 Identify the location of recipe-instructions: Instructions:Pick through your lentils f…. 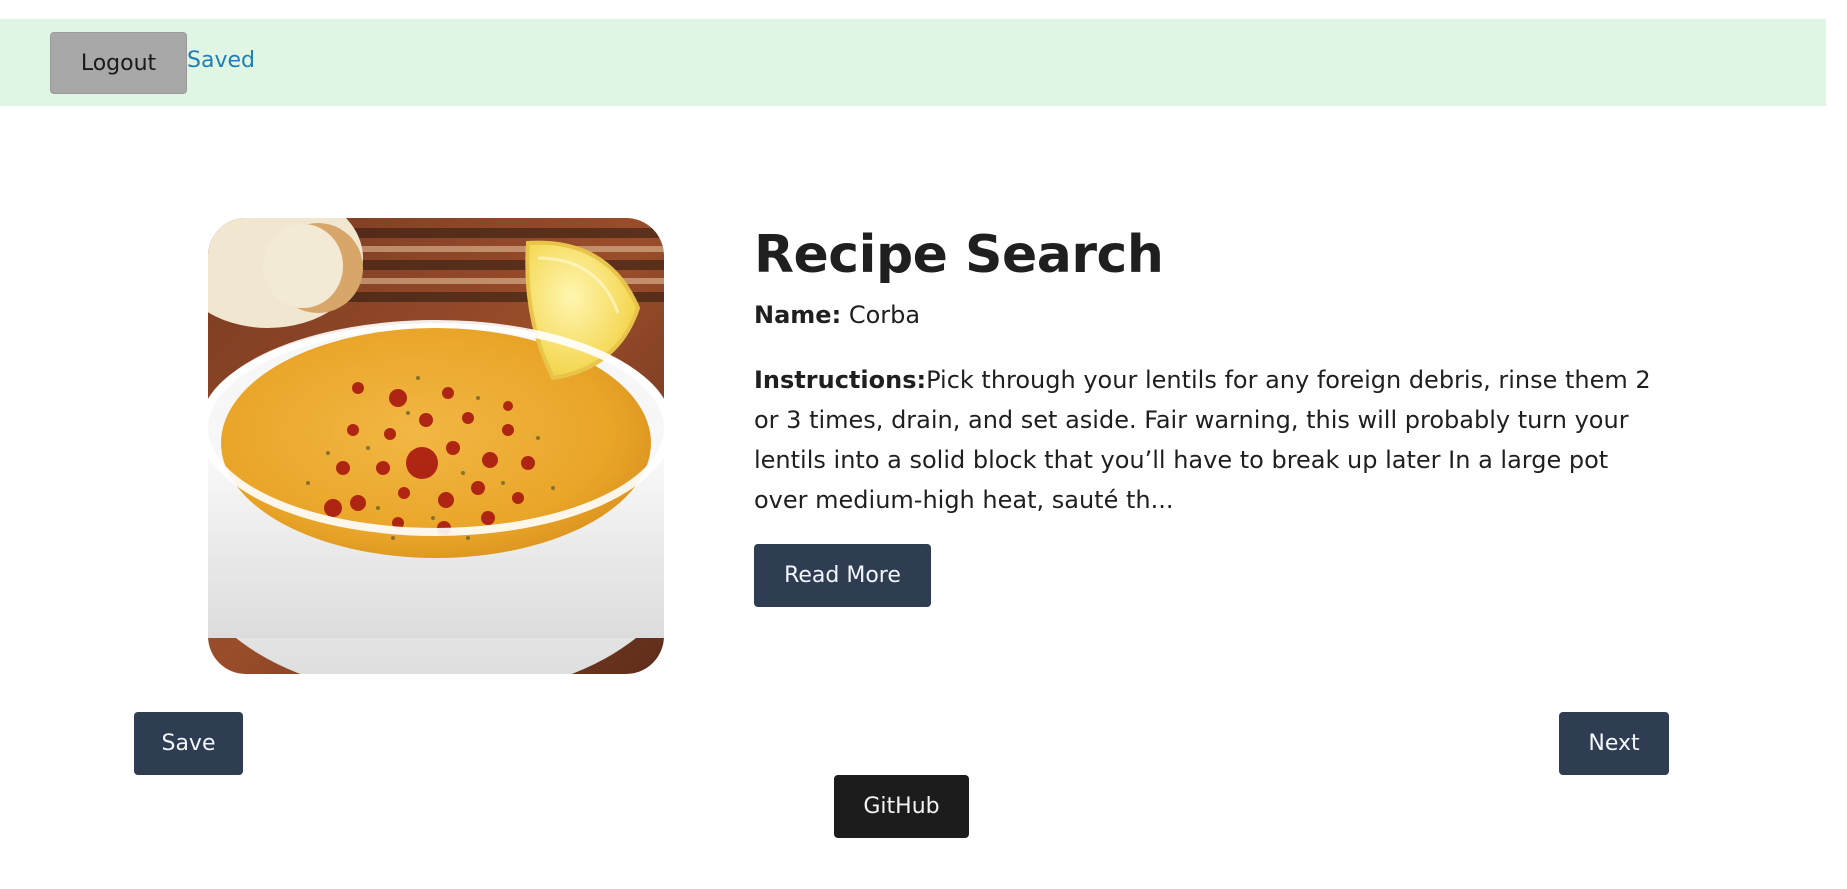
(1204, 440).